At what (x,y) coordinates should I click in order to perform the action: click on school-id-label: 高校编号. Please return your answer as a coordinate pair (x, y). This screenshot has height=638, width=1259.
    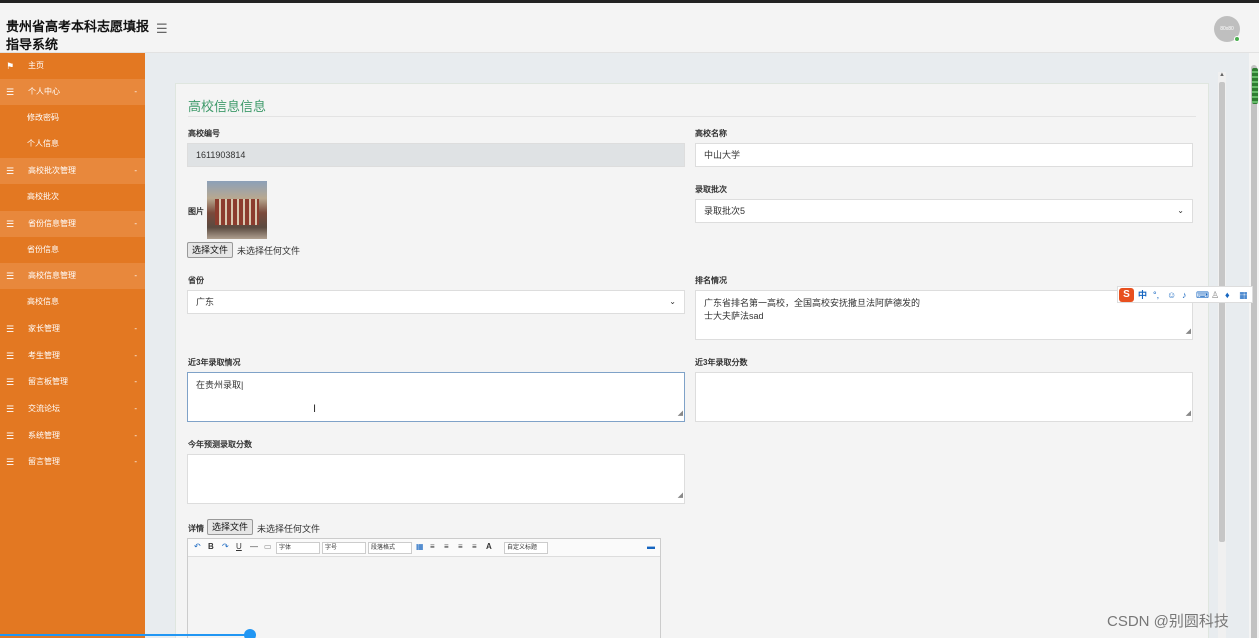
    Looking at the image, I should click on (204, 133).